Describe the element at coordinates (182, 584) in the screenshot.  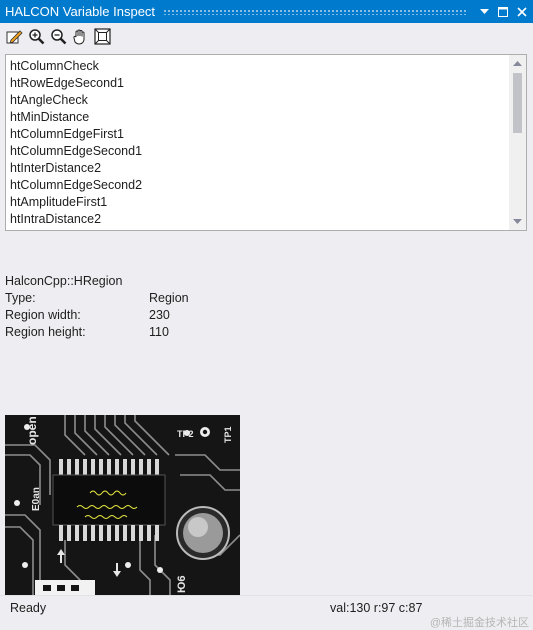
I see `silk-label: Ю6` at that location.